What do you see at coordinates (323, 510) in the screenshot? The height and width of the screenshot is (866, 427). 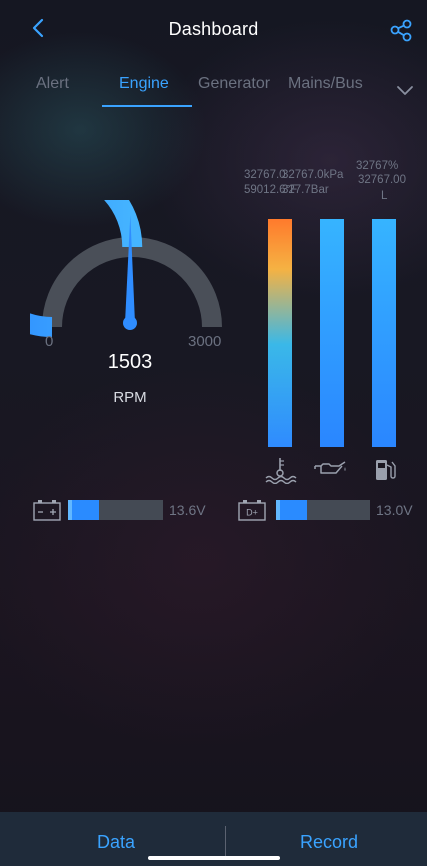 I see `d-plus-voltage-bar` at bounding box center [323, 510].